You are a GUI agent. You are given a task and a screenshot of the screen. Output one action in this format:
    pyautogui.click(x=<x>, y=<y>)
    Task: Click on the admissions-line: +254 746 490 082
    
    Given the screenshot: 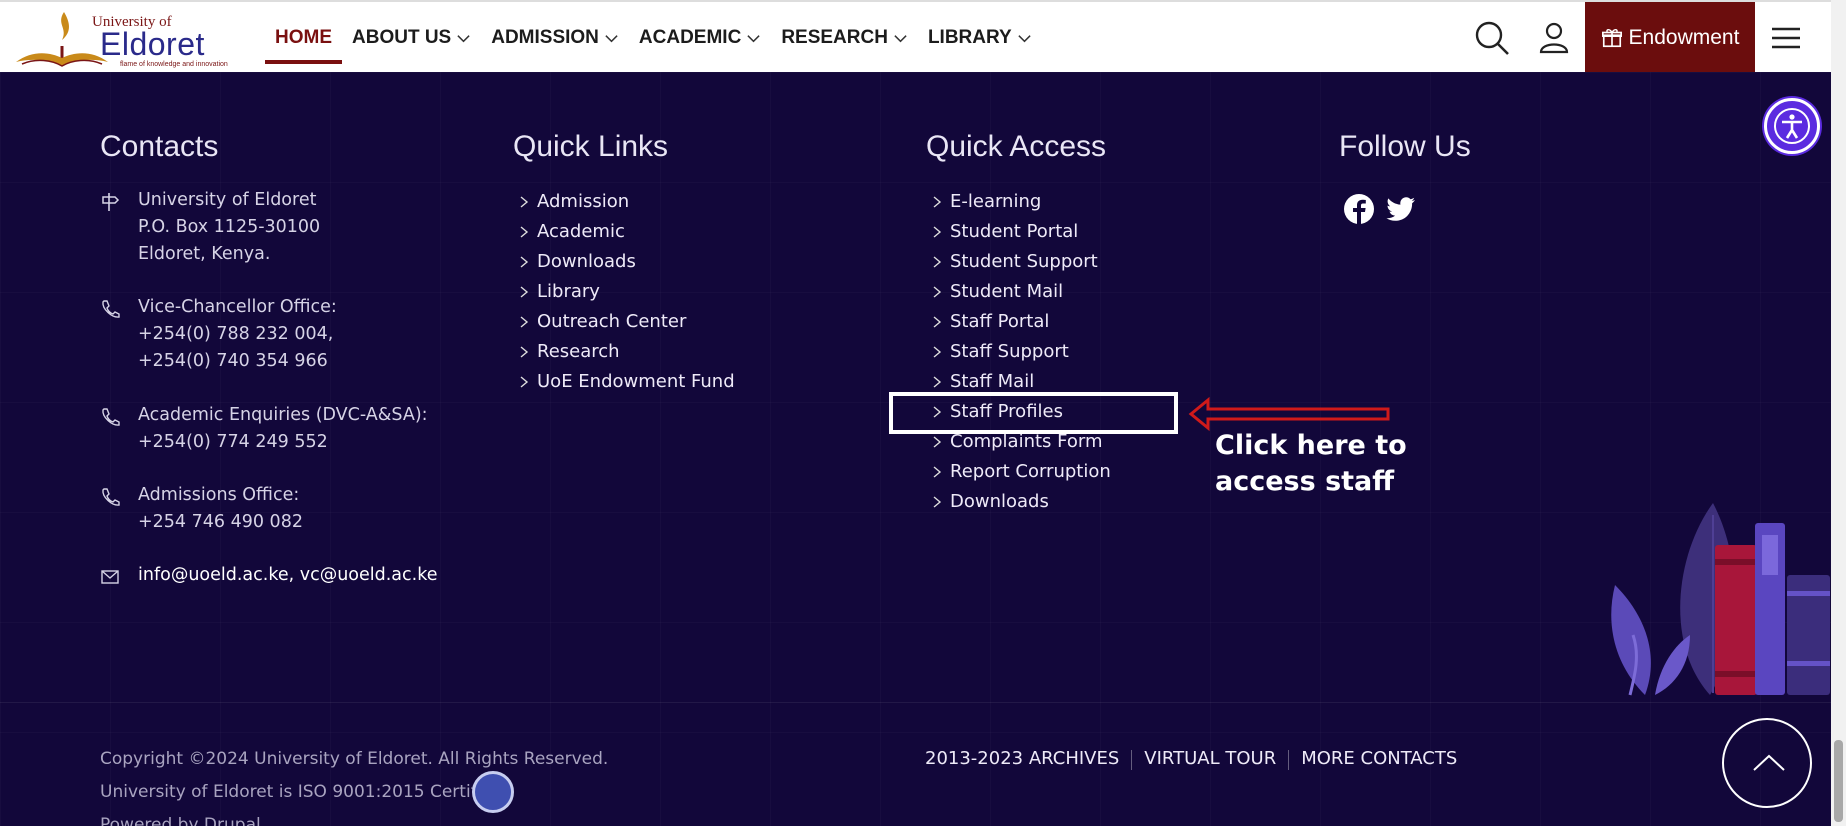 What is the action you would take?
    pyautogui.click(x=220, y=522)
    